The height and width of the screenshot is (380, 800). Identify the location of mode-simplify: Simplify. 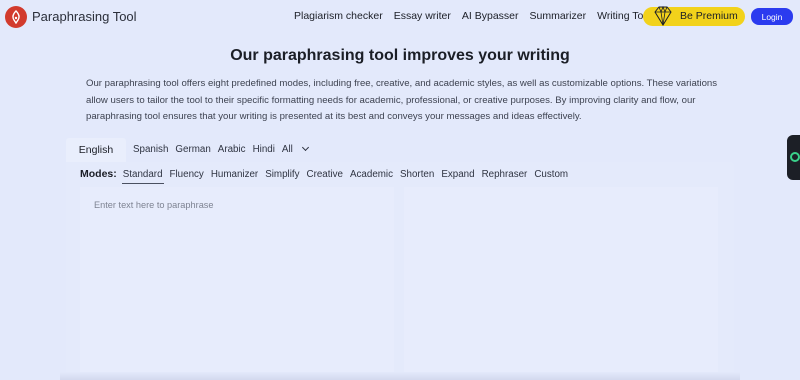
(282, 174).